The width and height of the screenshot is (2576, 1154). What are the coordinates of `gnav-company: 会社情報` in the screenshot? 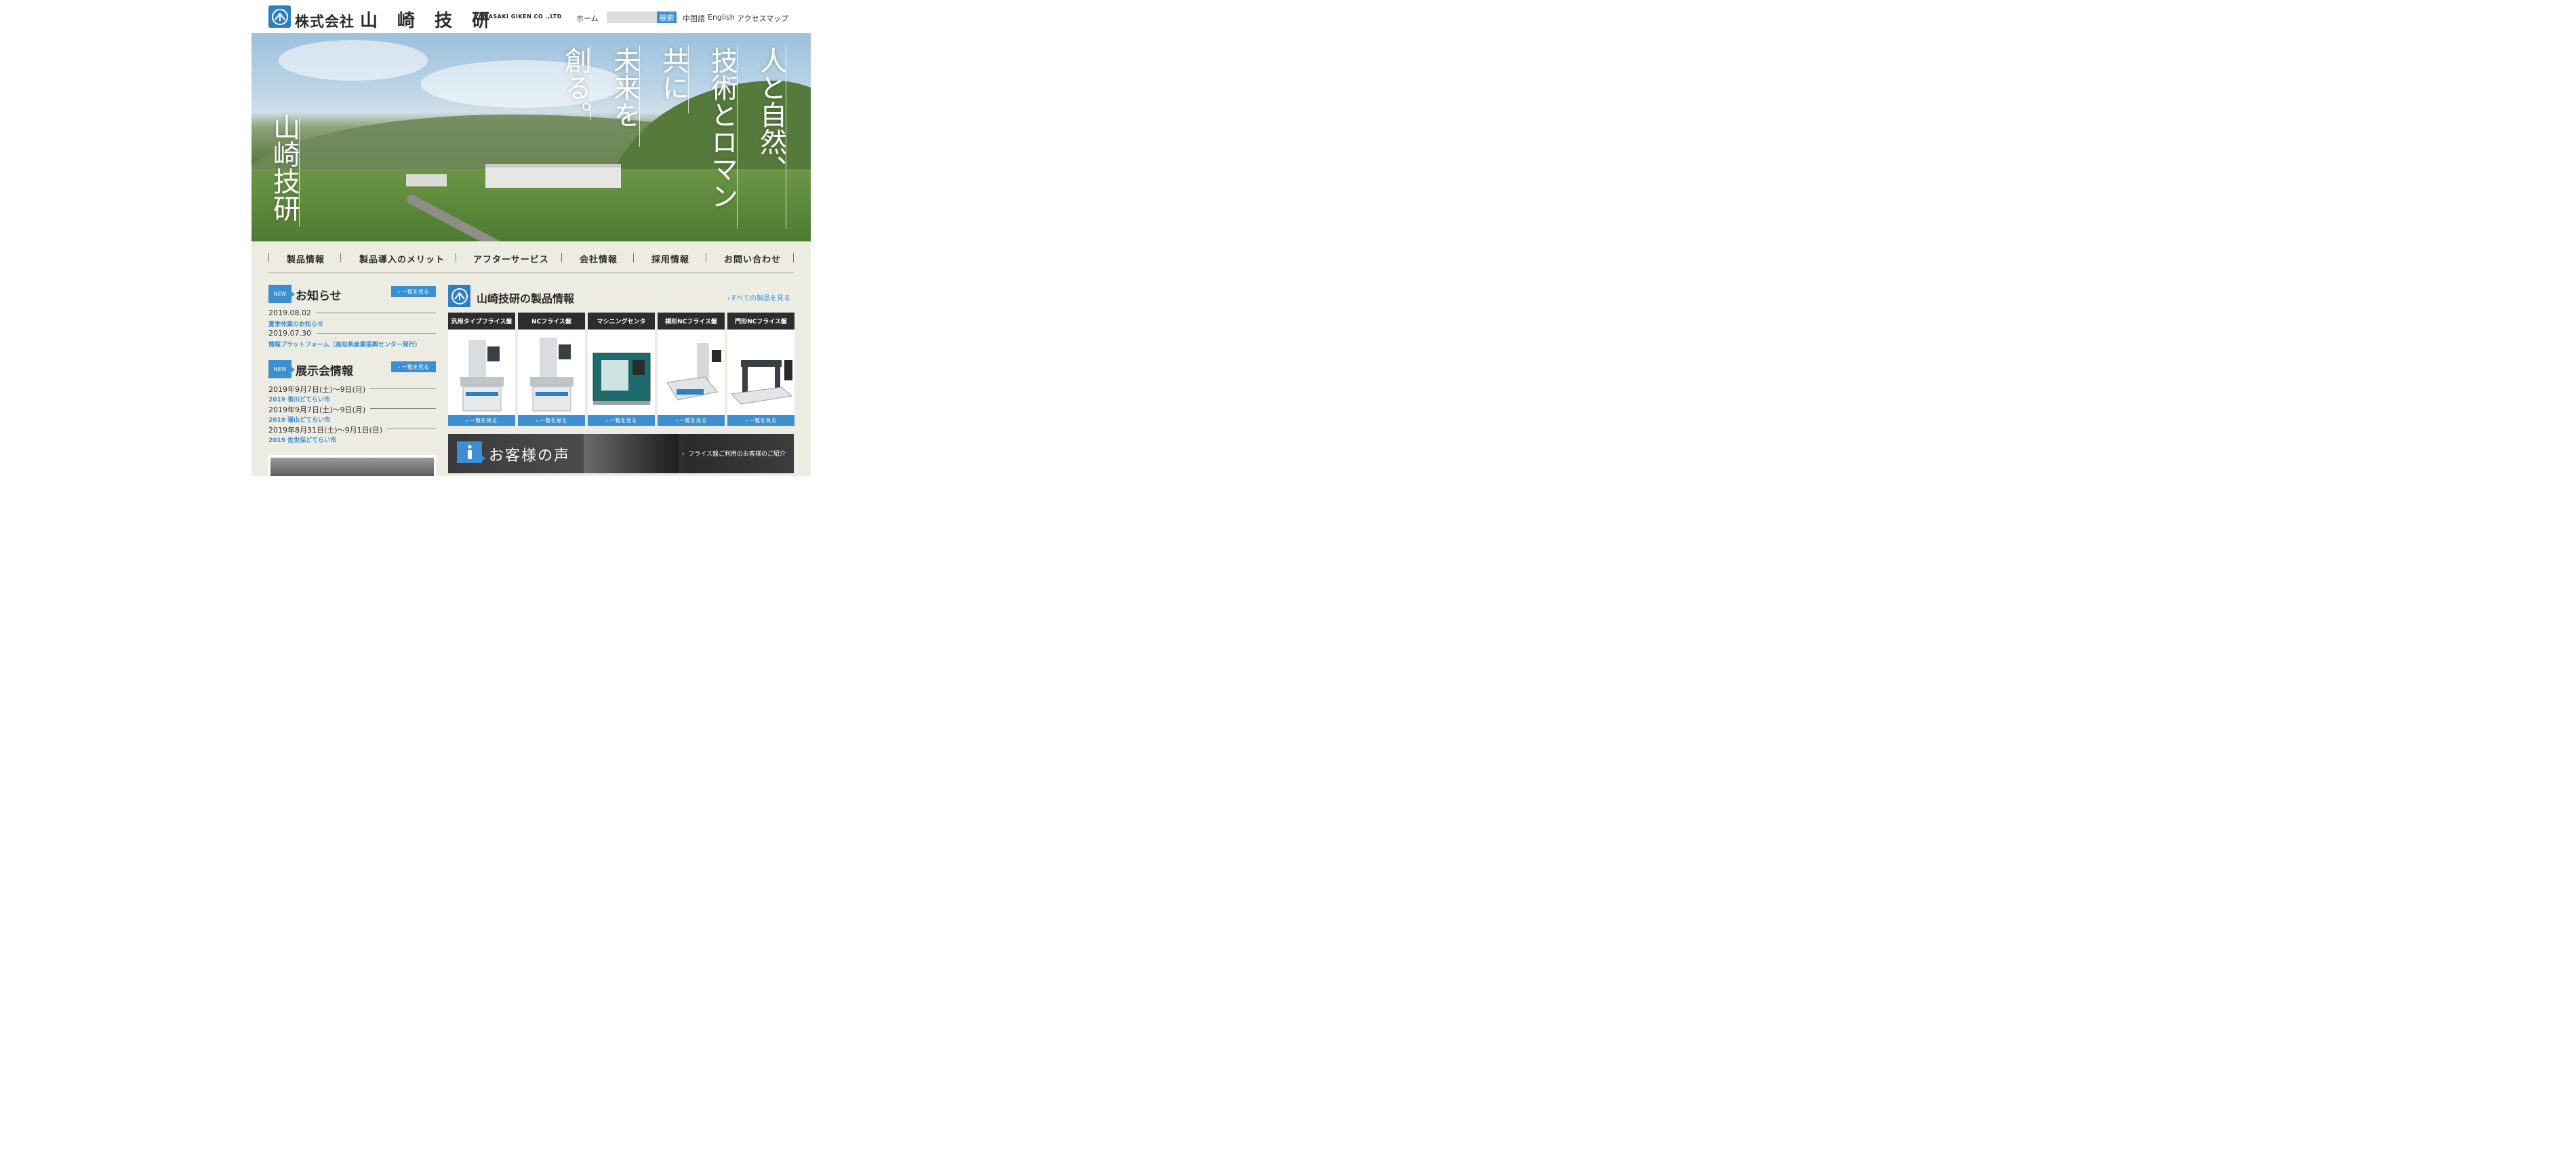 It's located at (599, 258).